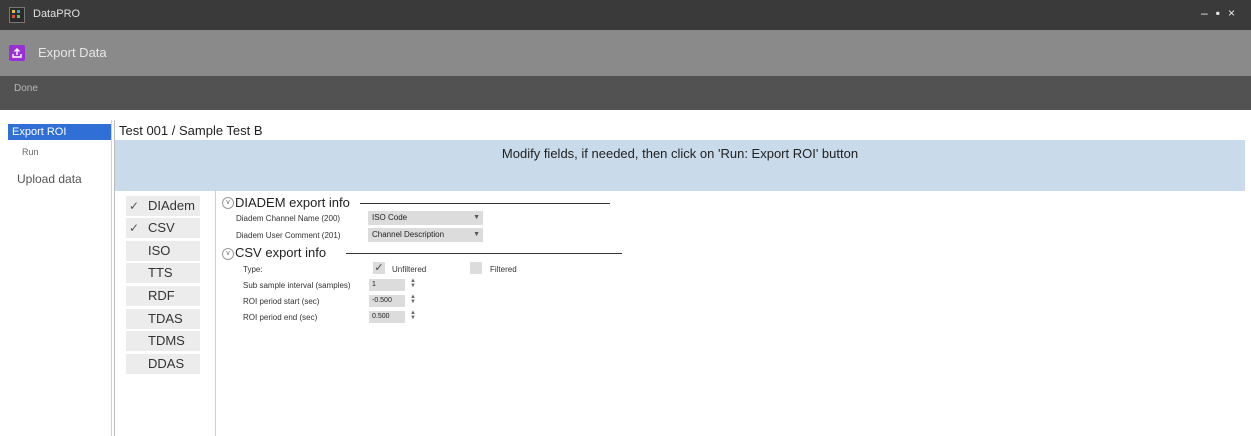  What do you see at coordinates (159, 250) in the screenshot?
I see `format-label: ISO` at bounding box center [159, 250].